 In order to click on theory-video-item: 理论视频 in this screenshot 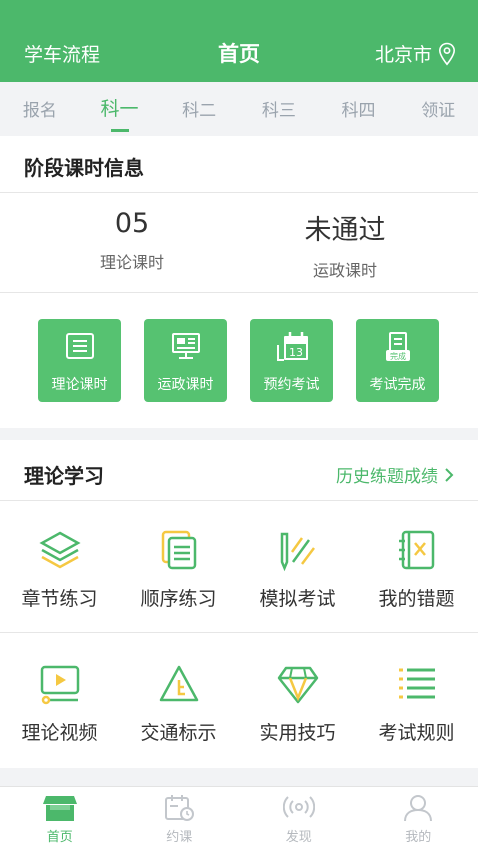, I will do `click(59, 703)`.